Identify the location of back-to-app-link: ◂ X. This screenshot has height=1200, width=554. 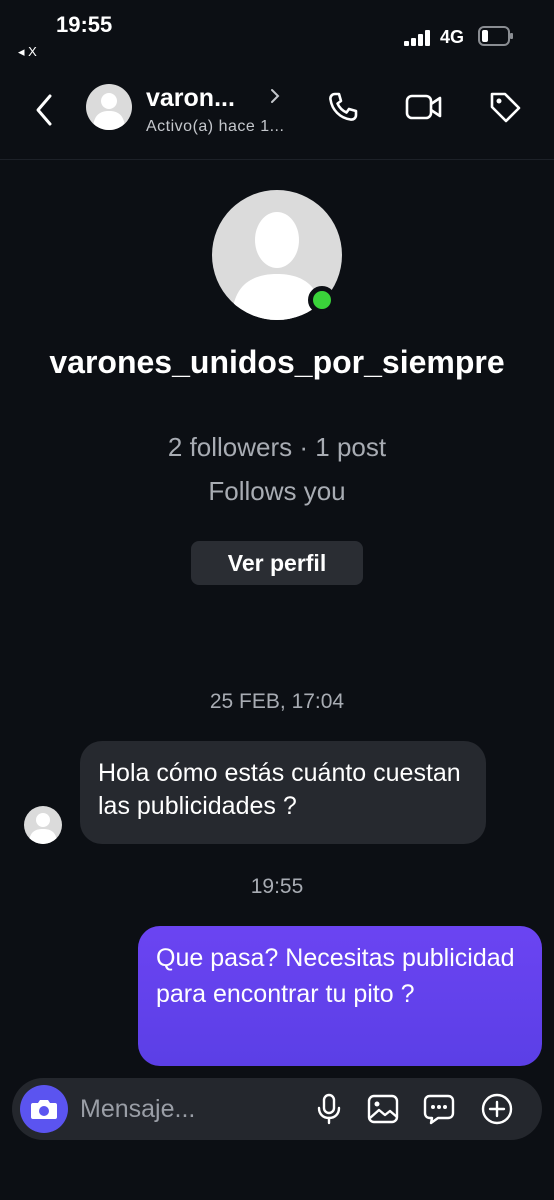
(27, 52).